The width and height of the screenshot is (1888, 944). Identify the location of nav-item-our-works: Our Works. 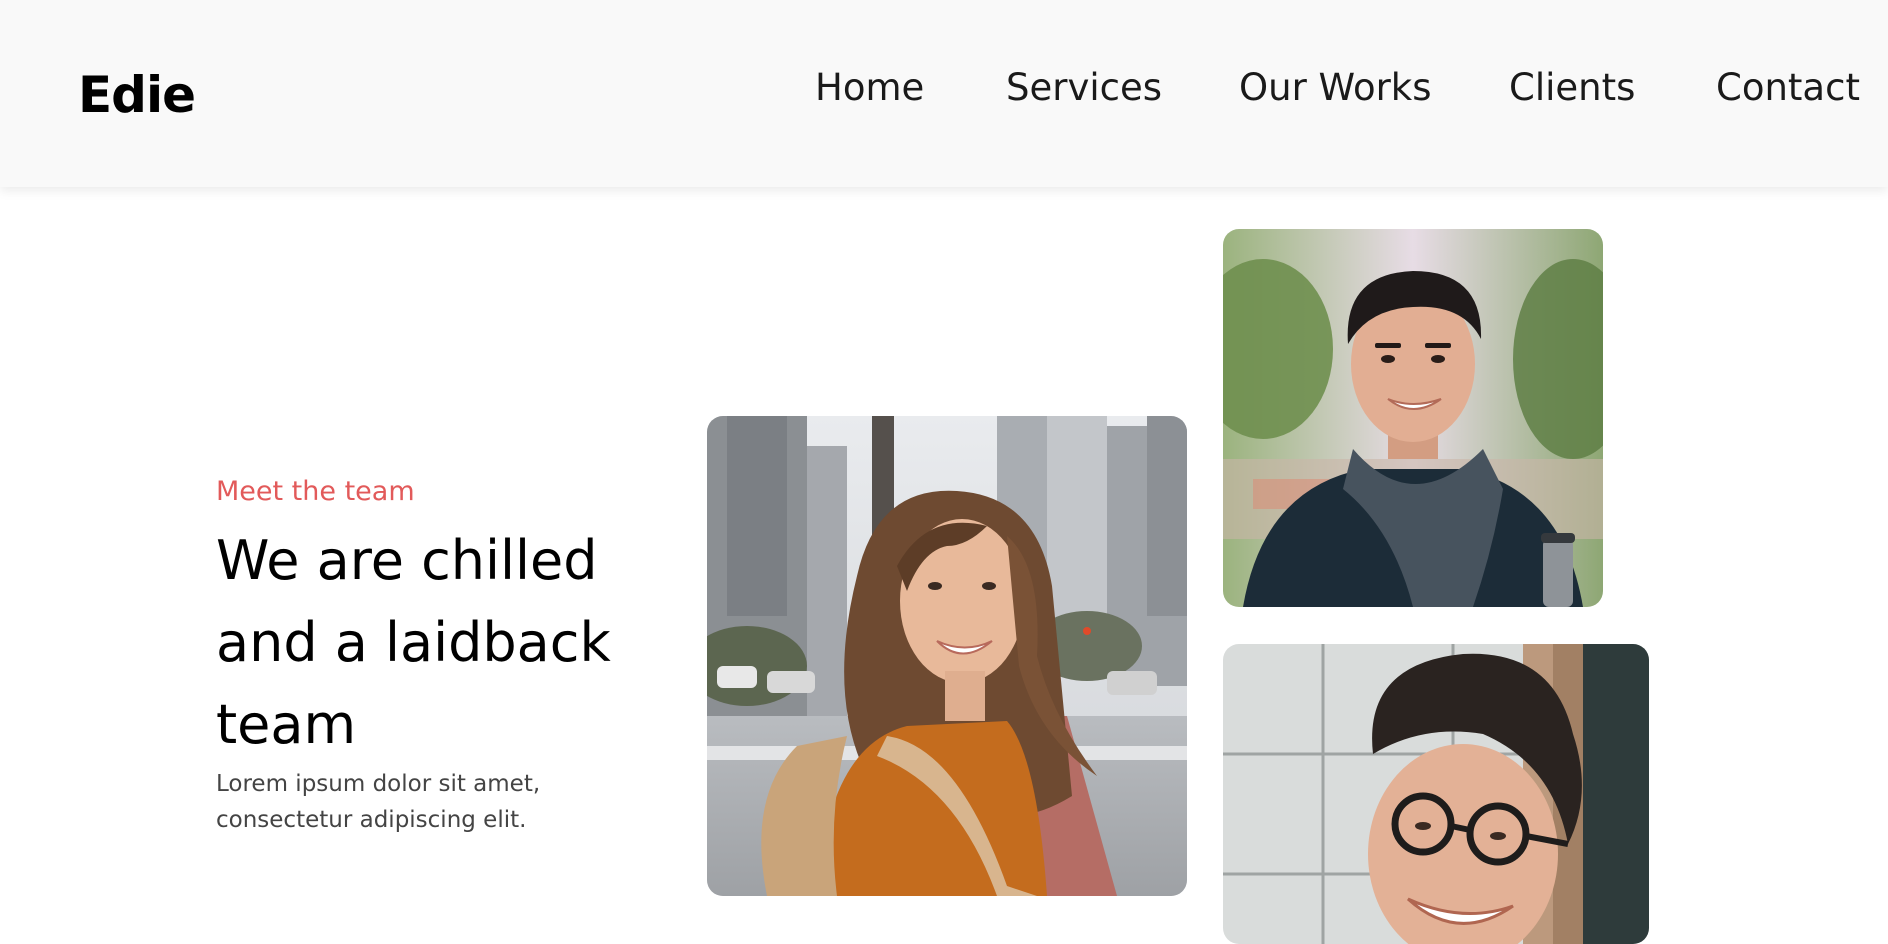
(1335, 87).